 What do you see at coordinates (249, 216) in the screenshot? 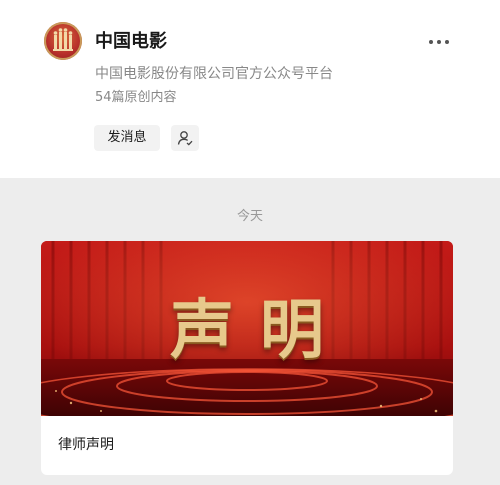
I see `date-divider: 今天` at bounding box center [249, 216].